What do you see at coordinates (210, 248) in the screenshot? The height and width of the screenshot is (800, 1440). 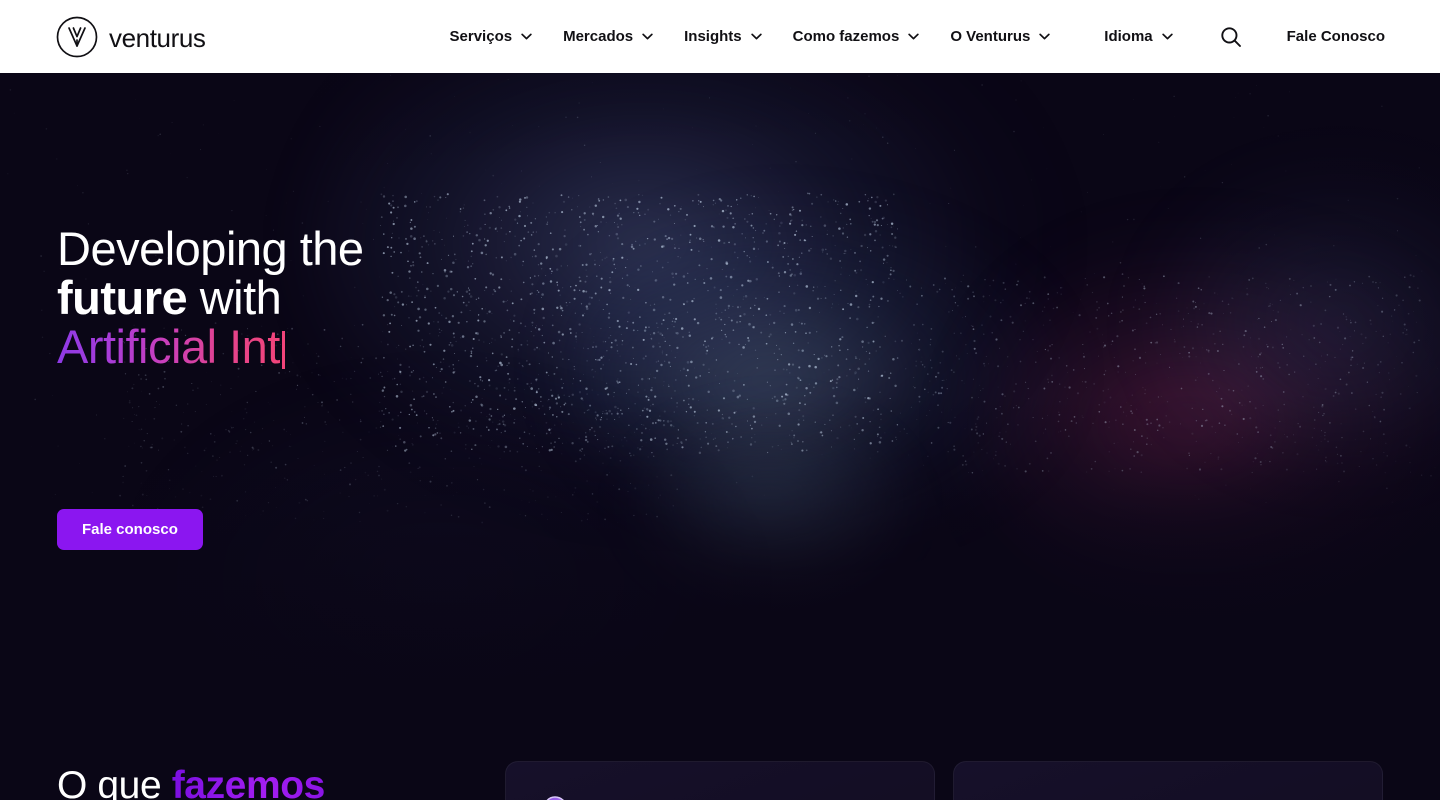 I see `hero-line-1: Developing the` at bounding box center [210, 248].